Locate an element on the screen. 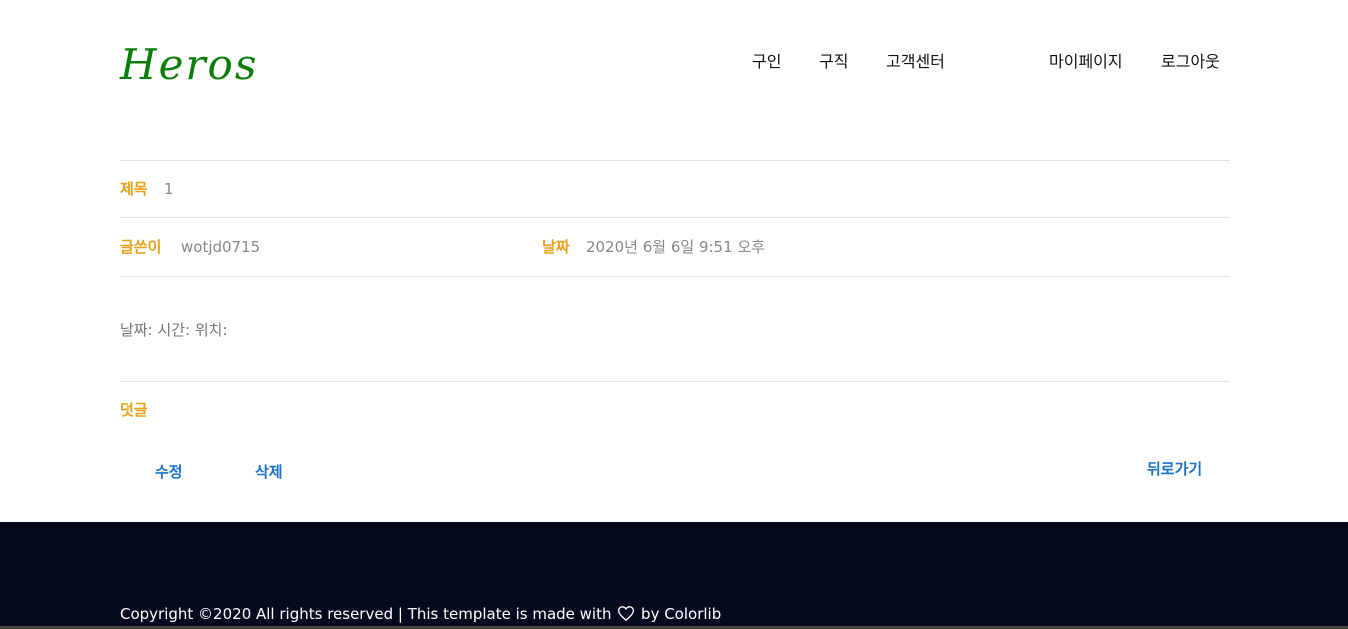  nav-item-job-seeking: 구직 is located at coordinates (833, 62).